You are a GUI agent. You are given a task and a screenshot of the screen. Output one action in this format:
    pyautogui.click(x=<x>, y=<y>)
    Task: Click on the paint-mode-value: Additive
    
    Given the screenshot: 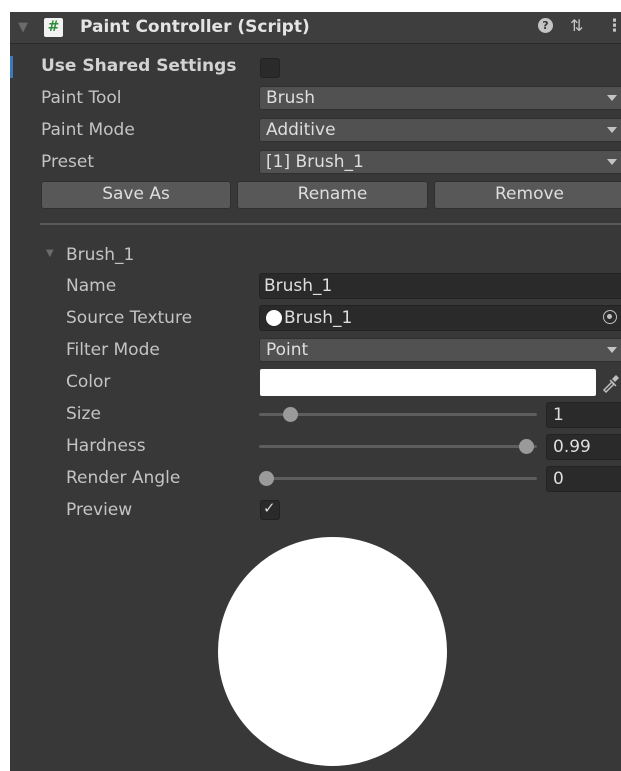 What is the action you would take?
    pyautogui.click(x=301, y=130)
    